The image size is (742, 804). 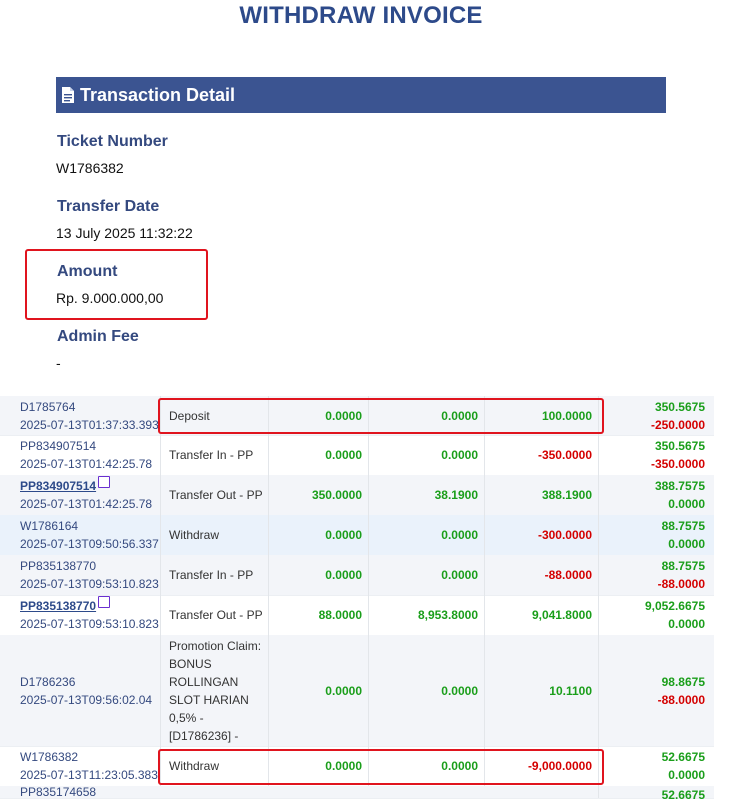 I want to click on transaction-date: 2025-07-13T01:37:33.393, so click(x=89, y=424).